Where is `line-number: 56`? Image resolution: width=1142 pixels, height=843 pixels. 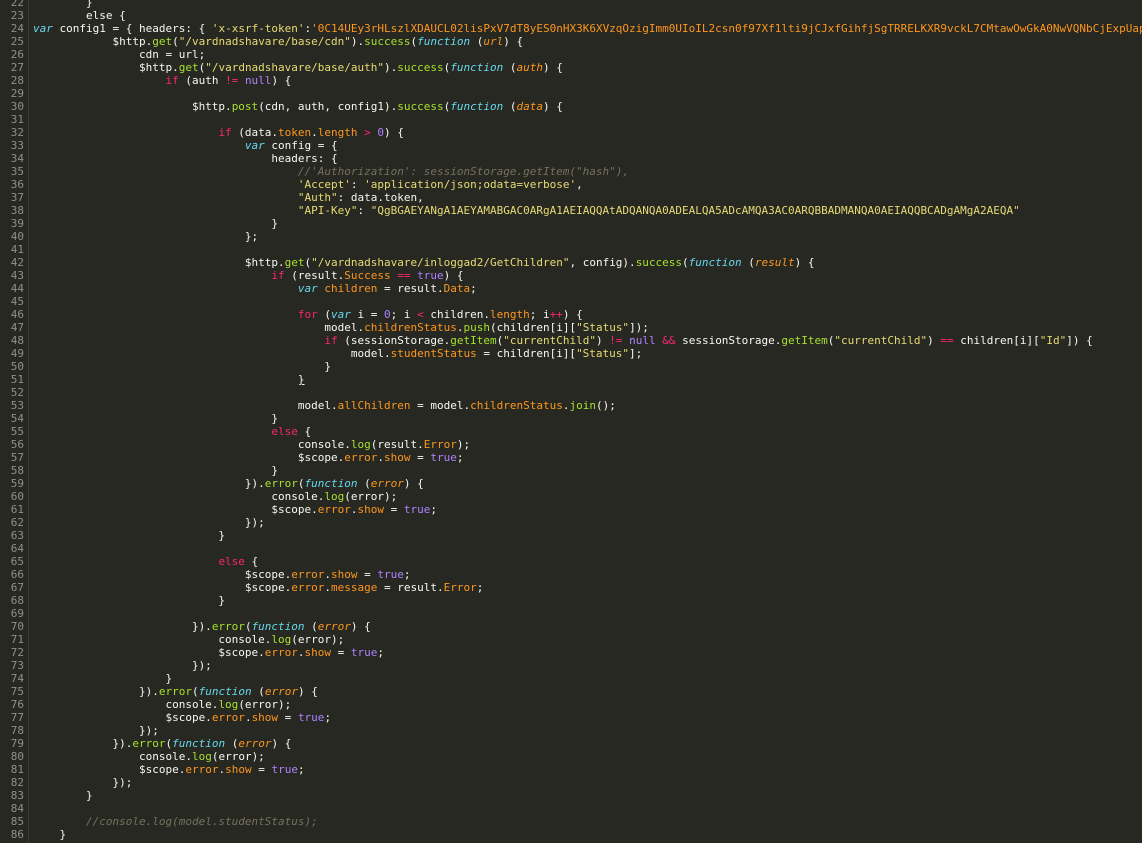
line-number: 56 is located at coordinates (17, 444).